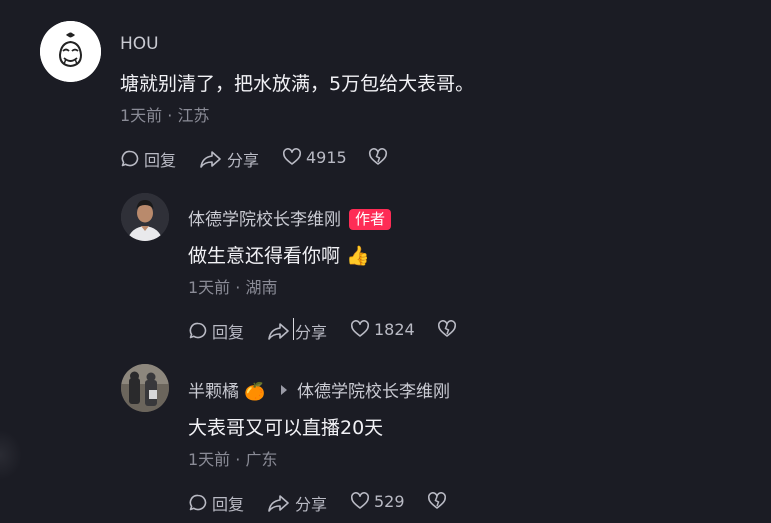 This screenshot has height=523, width=771. Describe the element at coordinates (139, 44) in the screenshot. I see `comment-username: HOU` at that location.